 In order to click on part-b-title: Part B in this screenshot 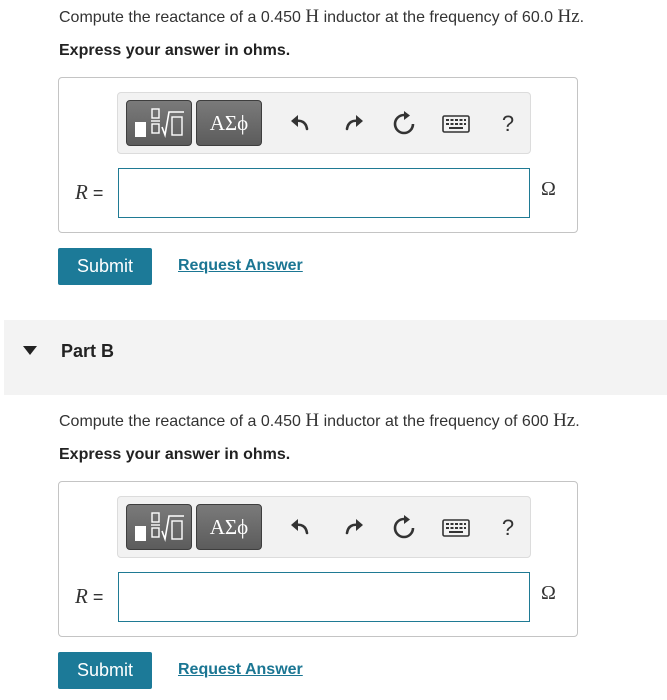, I will do `click(88, 351)`.